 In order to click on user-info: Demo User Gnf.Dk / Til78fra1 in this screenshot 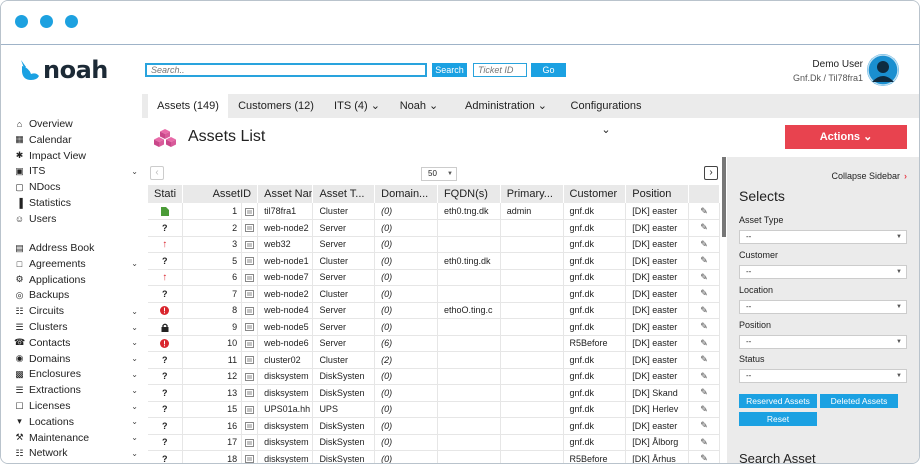, I will do `click(828, 71)`.